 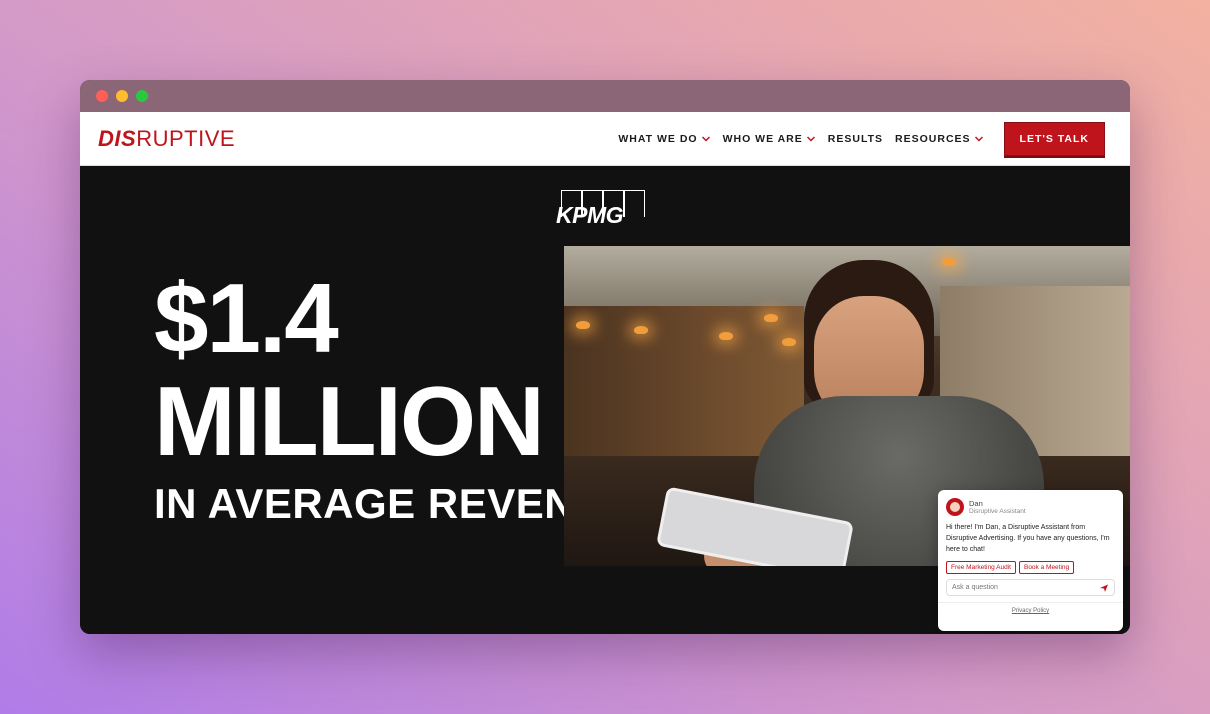 I want to click on lets-talk-button: LET'S TALK, so click(x=1054, y=138).